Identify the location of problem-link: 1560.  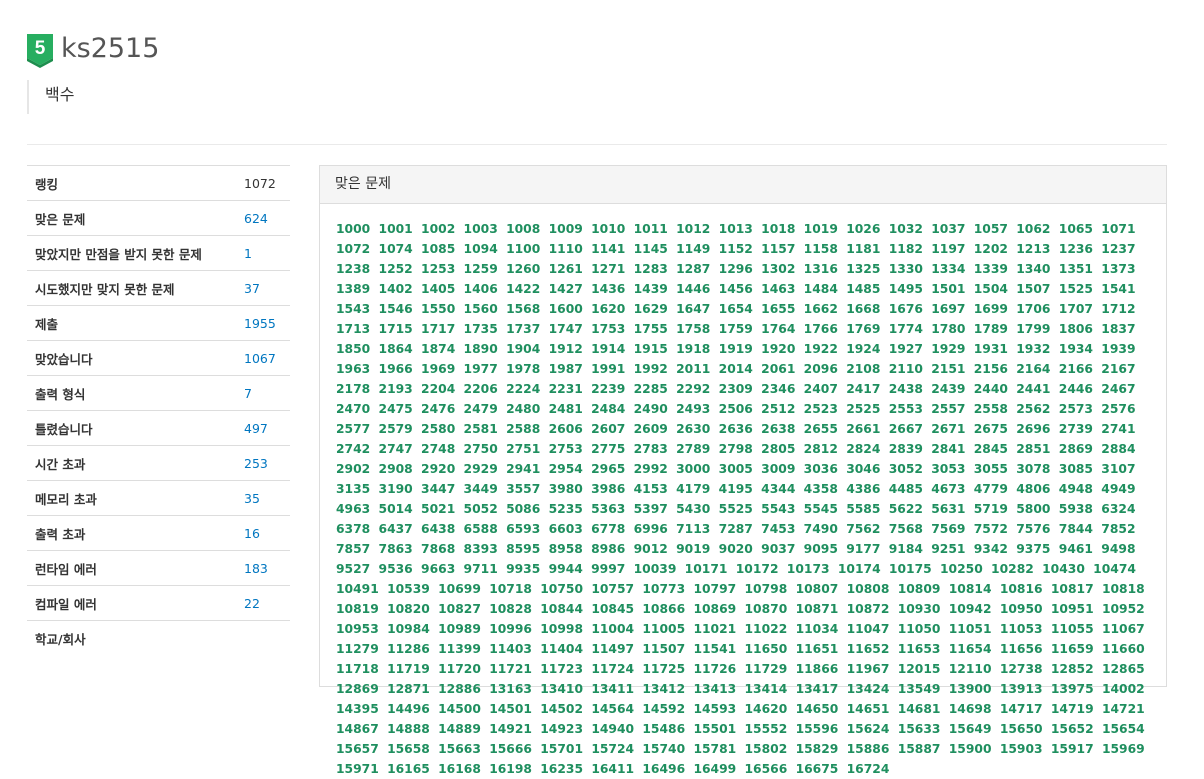
(481, 309).